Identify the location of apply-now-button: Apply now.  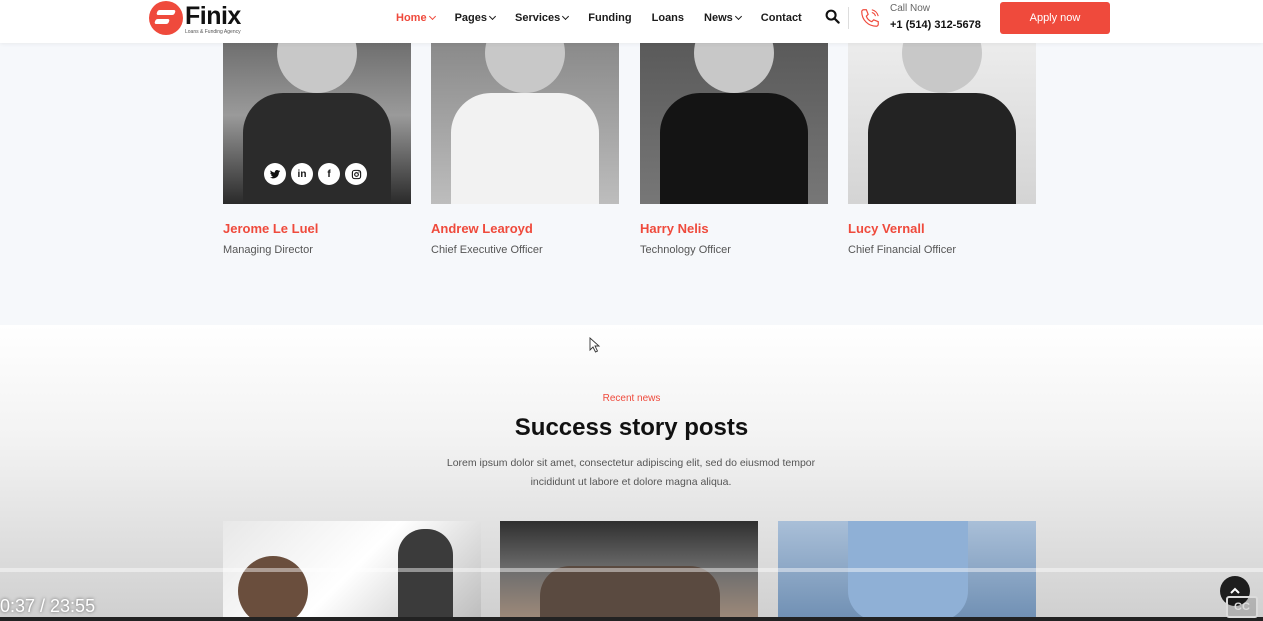
(1055, 18).